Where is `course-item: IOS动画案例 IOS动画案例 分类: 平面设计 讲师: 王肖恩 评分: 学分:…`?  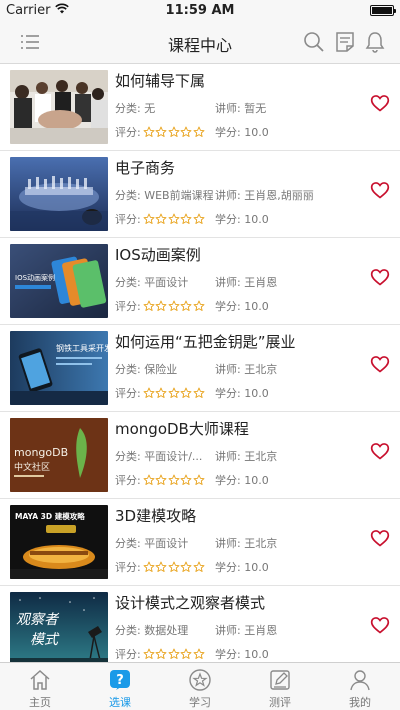 course-item: IOS动画案例 IOS动画案例 分类: 平面设计 讲师: 王肖恩 评分: 学分:… is located at coordinates (200, 281).